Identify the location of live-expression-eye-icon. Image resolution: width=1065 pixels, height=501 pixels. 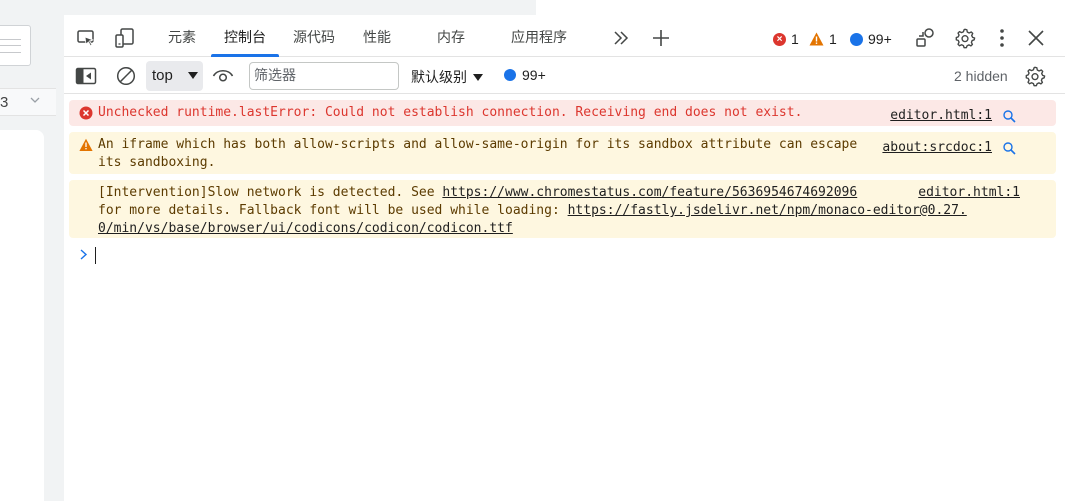
(223, 76).